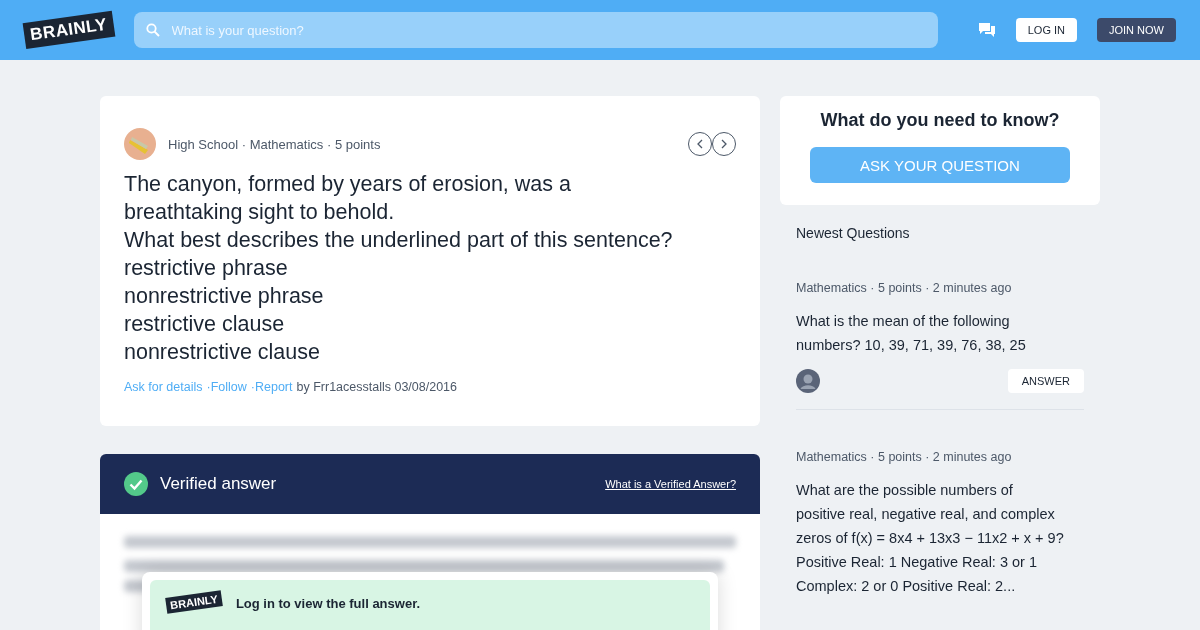 This screenshot has width=1200, height=630. I want to click on next-button, so click(724, 144).